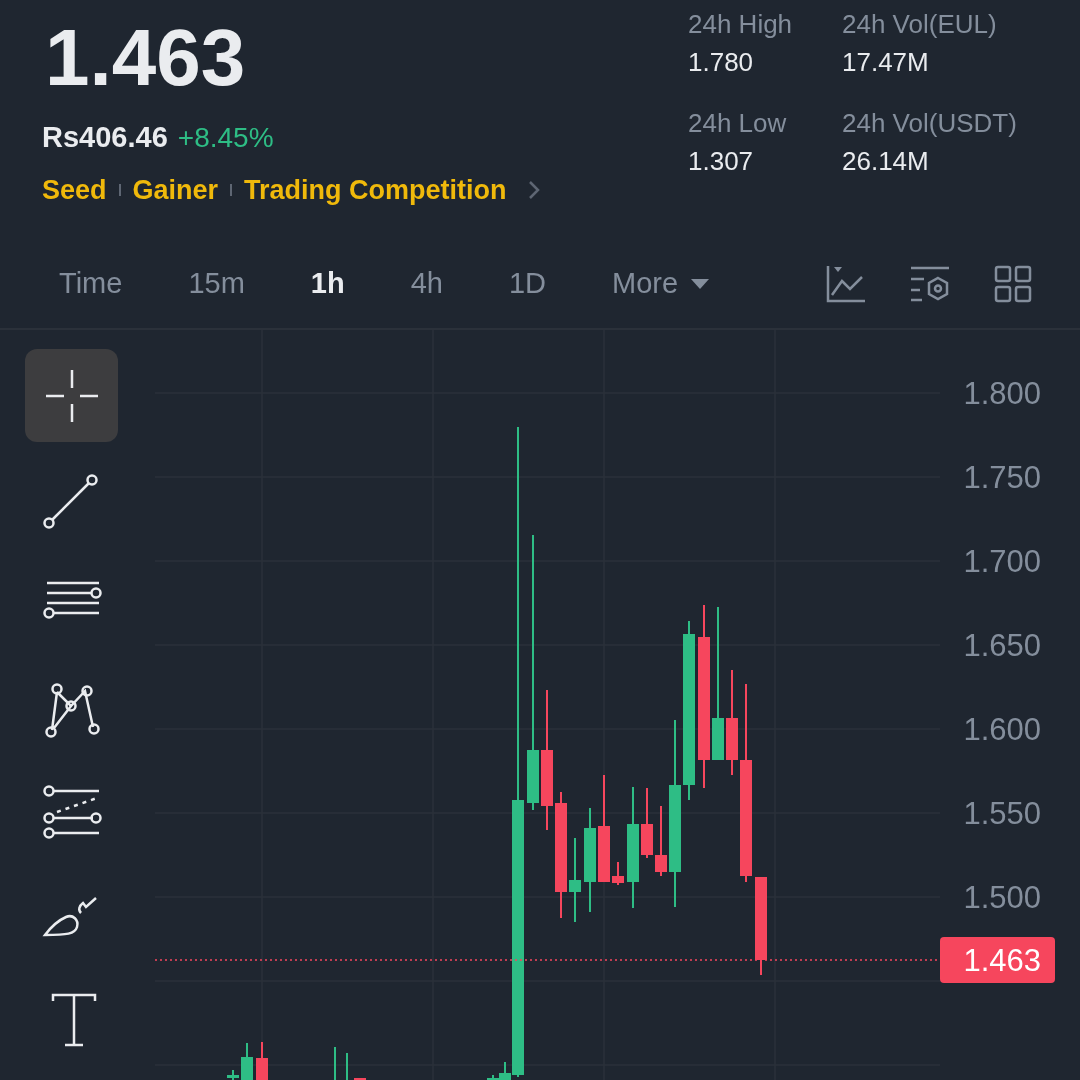 This screenshot has height=1080, width=1080. What do you see at coordinates (741, 24) in the screenshot?
I see `stat-label: 24h High` at bounding box center [741, 24].